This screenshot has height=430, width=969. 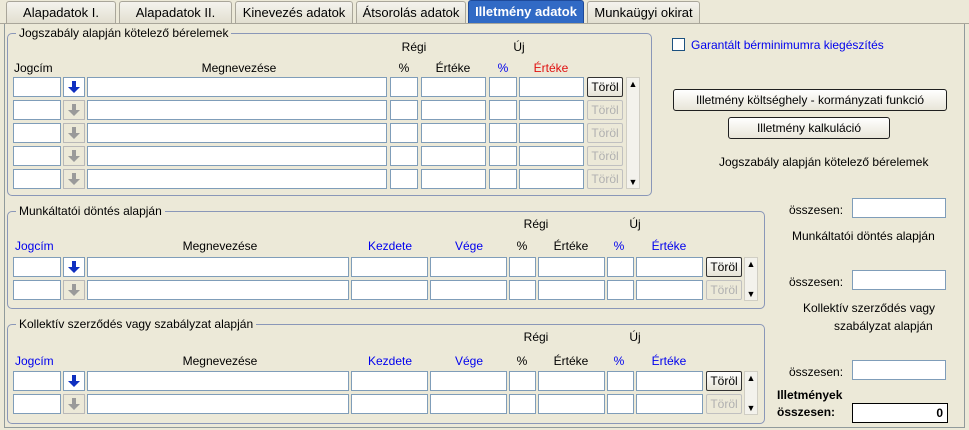 What do you see at coordinates (643, 12) in the screenshot?
I see `tab-munkaugyi-okirat: Munkaügyi okirat` at bounding box center [643, 12].